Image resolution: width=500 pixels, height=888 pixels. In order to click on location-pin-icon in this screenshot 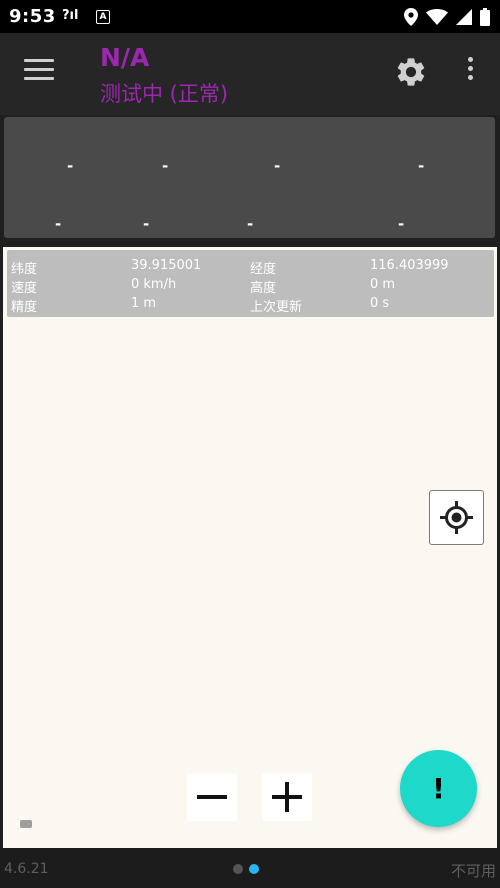, I will do `click(411, 17)`.